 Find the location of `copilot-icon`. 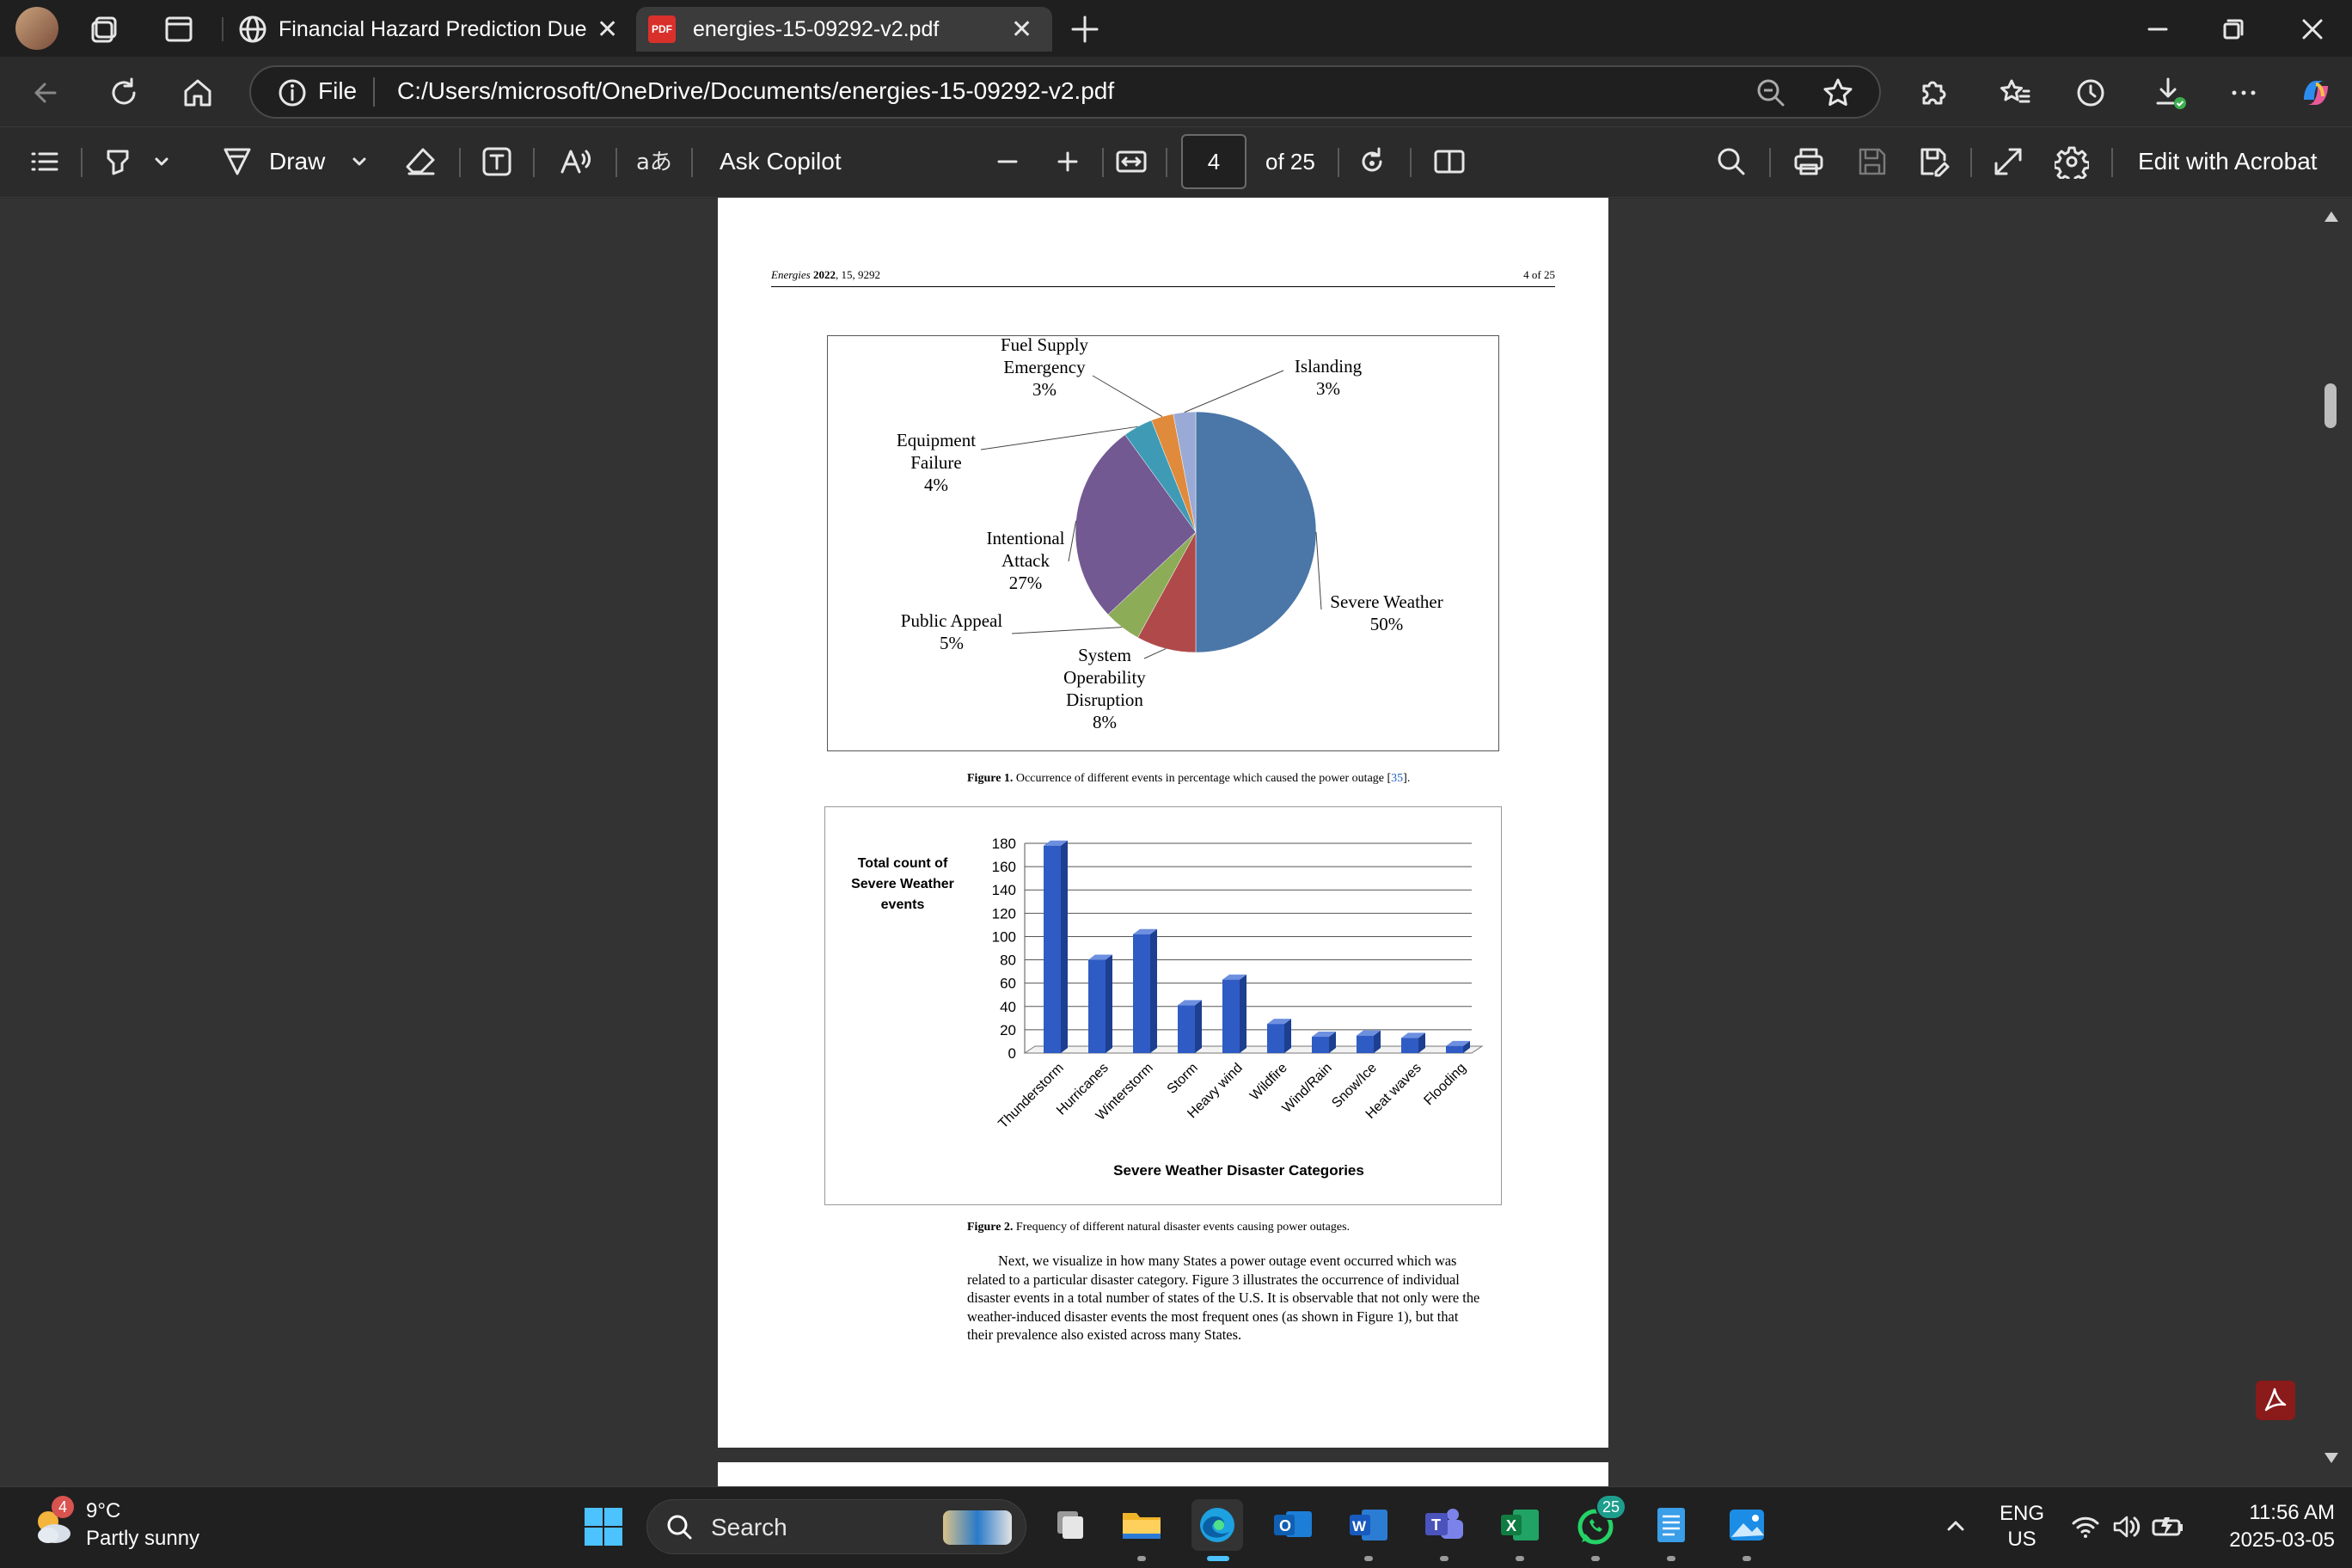

copilot-icon is located at coordinates (2316, 92).